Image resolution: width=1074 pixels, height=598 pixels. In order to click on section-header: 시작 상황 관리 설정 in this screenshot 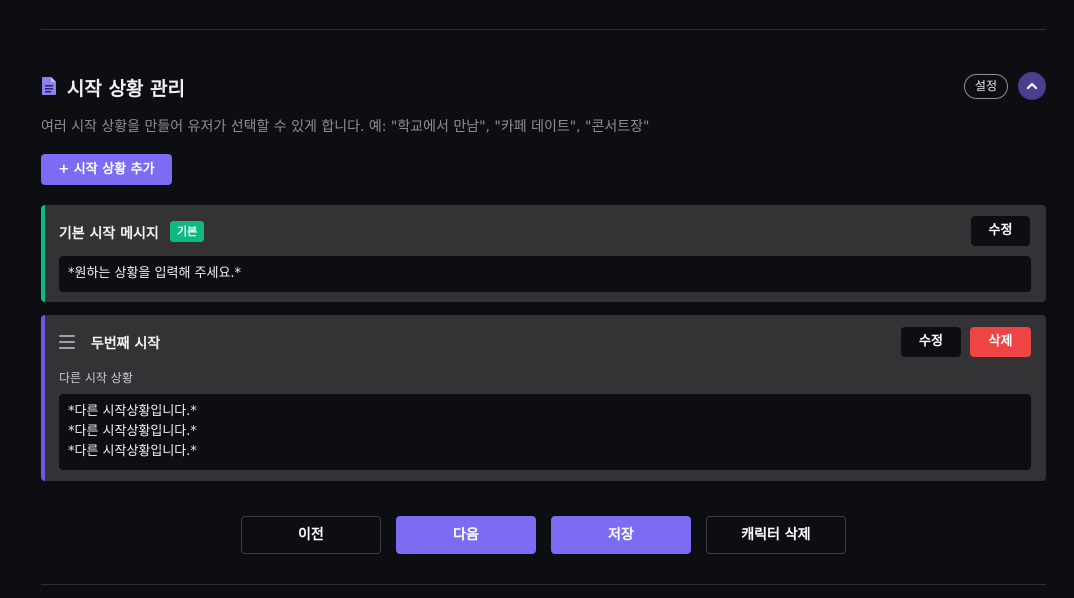, I will do `click(543, 87)`.